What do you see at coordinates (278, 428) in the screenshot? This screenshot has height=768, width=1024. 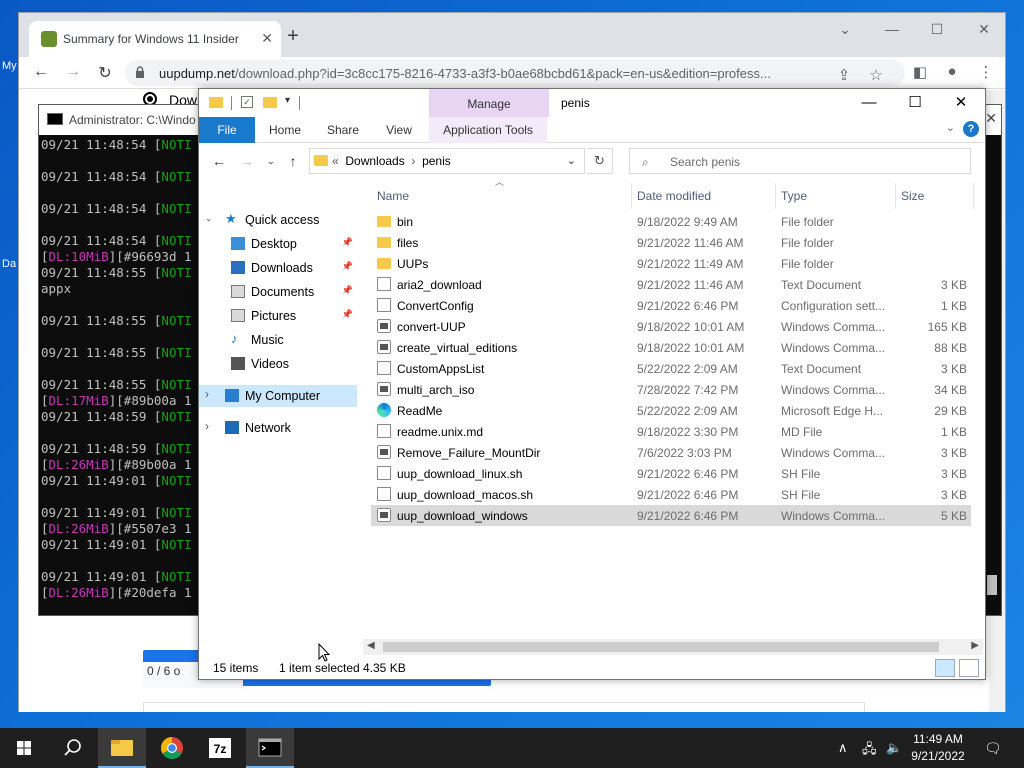 I see `nav-item-network: › Network` at bounding box center [278, 428].